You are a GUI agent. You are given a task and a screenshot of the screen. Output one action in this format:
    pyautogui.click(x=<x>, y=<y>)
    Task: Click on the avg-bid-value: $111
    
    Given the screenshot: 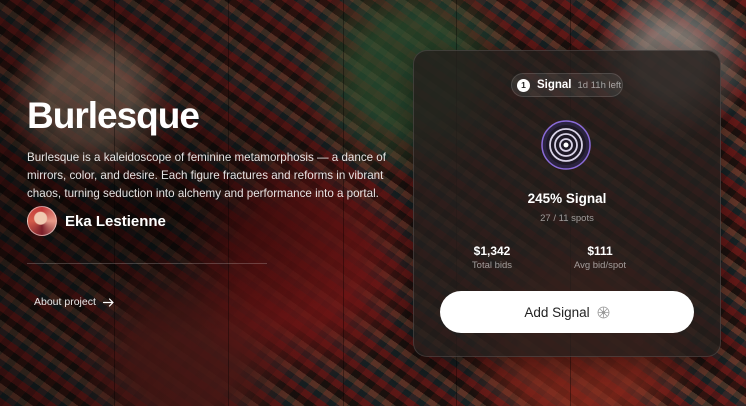 What is the action you would take?
    pyautogui.click(x=600, y=251)
    